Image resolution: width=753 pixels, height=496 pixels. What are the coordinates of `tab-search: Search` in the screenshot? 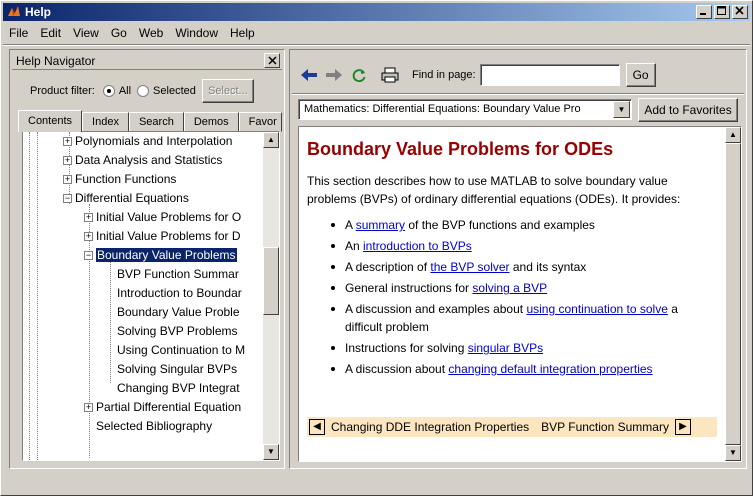 It's located at (156, 122).